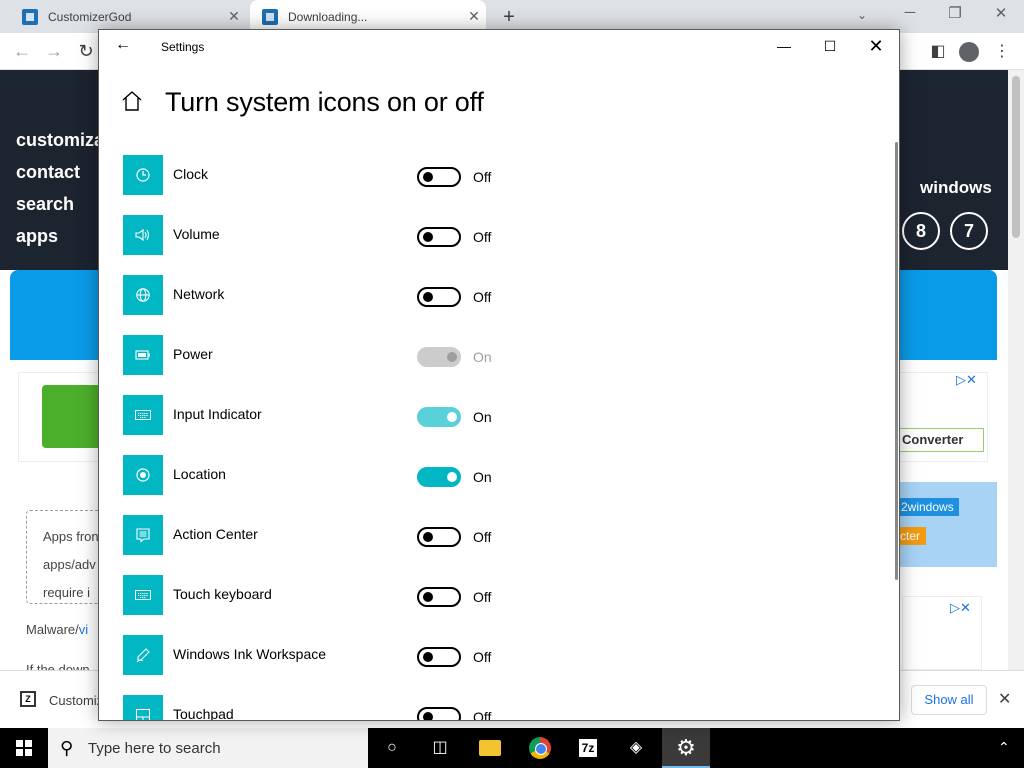 Image resolution: width=1024 pixels, height=768 pixels. I want to click on list-item-action-center: Action Center Off, so click(493, 545).